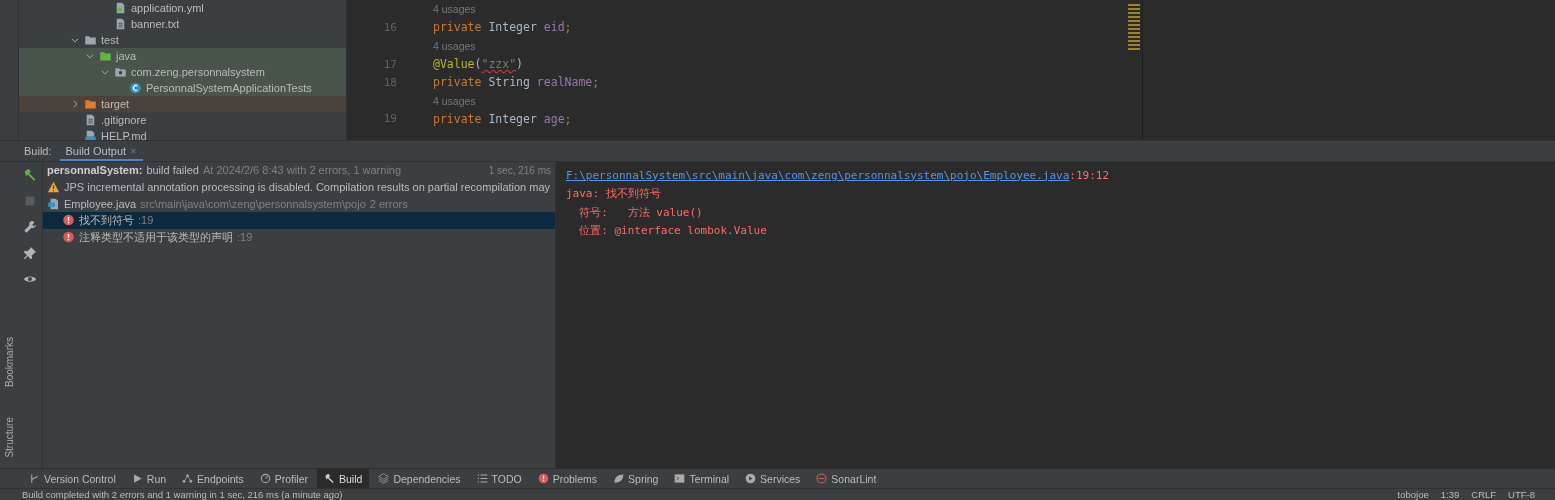  What do you see at coordinates (482, 478) in the screenshot?
I see `list-icon` at bounding box center [482, 478].